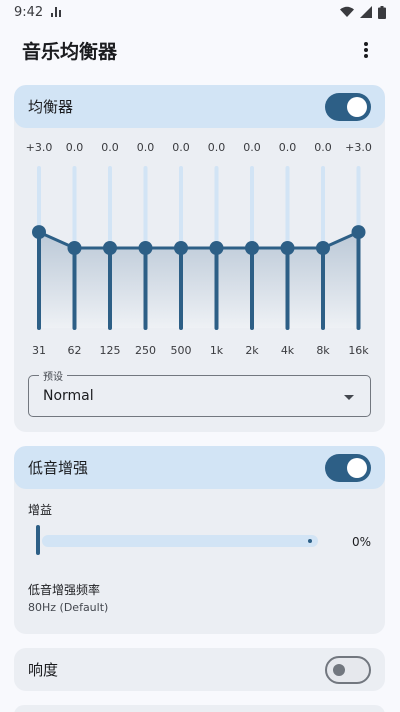 The width and height of the screenshot is (400, 712). I want to click on eq-curve-fill, so click(199, 280).